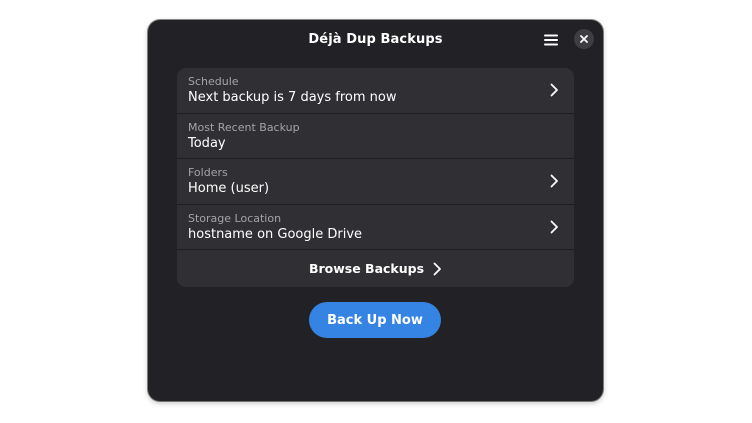  What do you see at coordinates (275, 234) in the screenshot?
I see `storage-location-value: hostname on Google Drive` at bounding box center [275, 234].